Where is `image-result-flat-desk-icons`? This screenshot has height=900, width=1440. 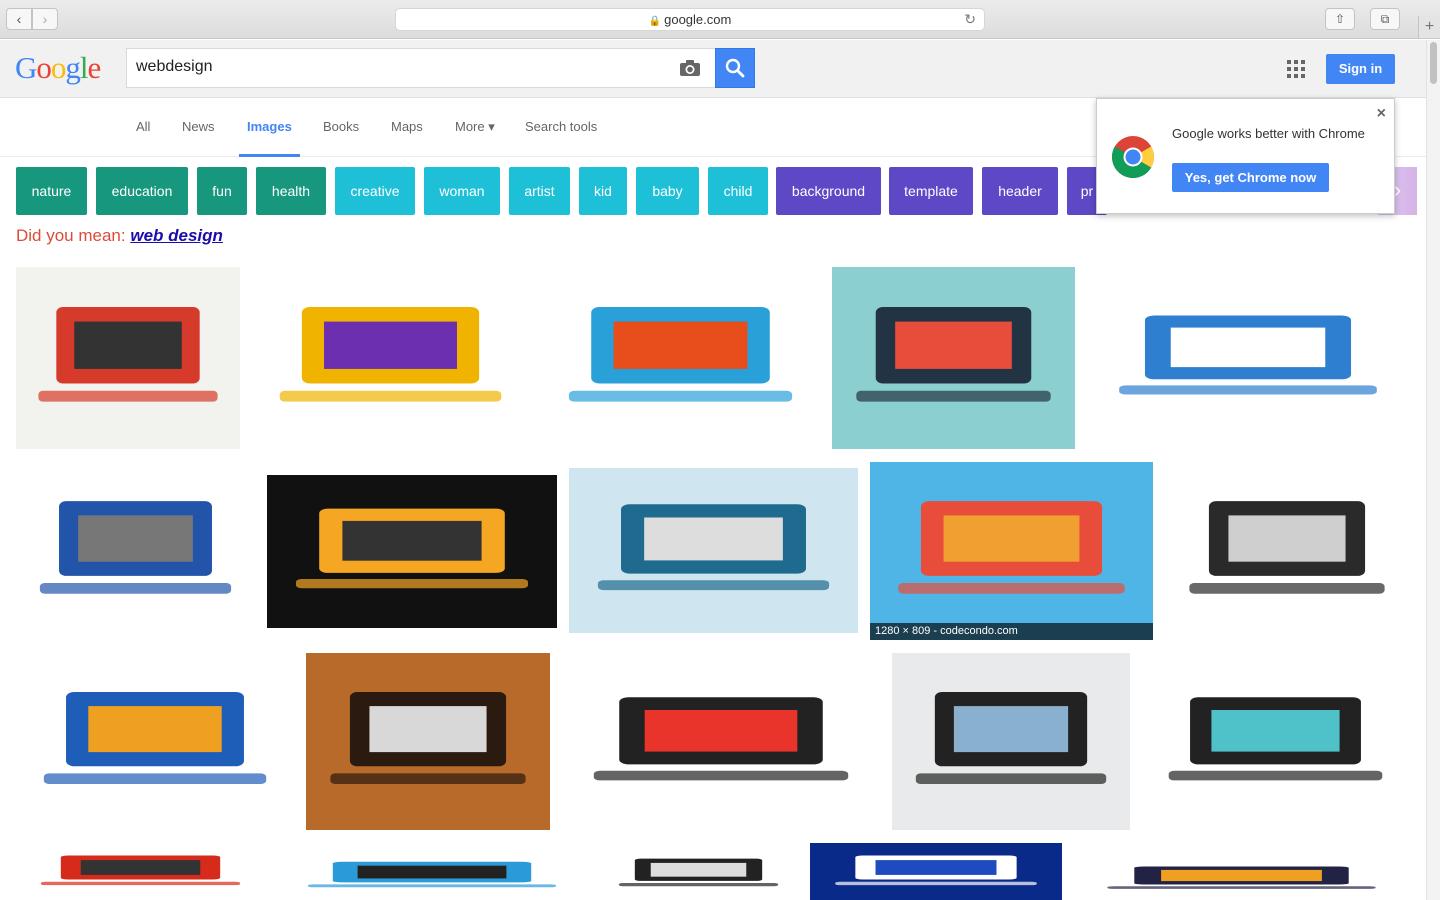 image-result-flat-desk-icons is located at coordinates (1241, 878).